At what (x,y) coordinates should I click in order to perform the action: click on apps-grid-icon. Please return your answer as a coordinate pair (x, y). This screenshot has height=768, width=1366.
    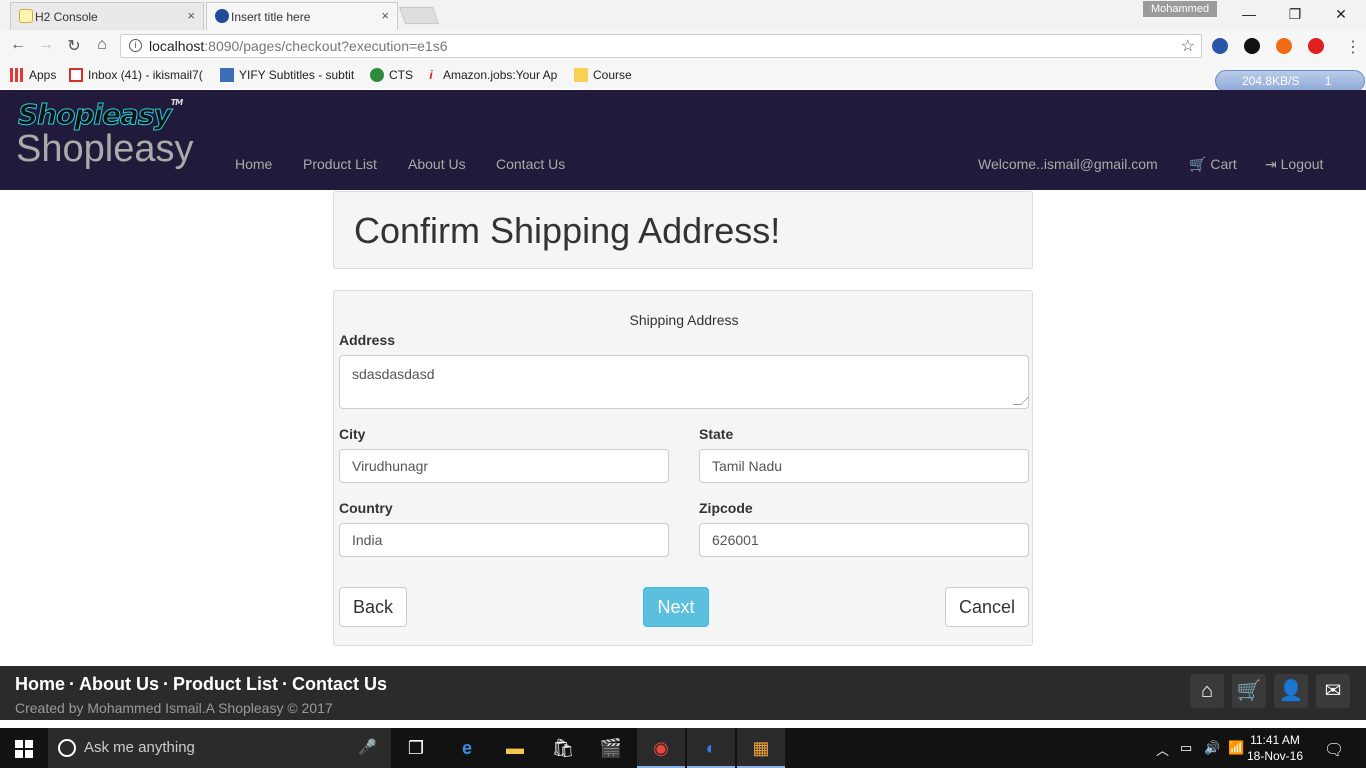
    Looking at the image, I should click on (17, 75).